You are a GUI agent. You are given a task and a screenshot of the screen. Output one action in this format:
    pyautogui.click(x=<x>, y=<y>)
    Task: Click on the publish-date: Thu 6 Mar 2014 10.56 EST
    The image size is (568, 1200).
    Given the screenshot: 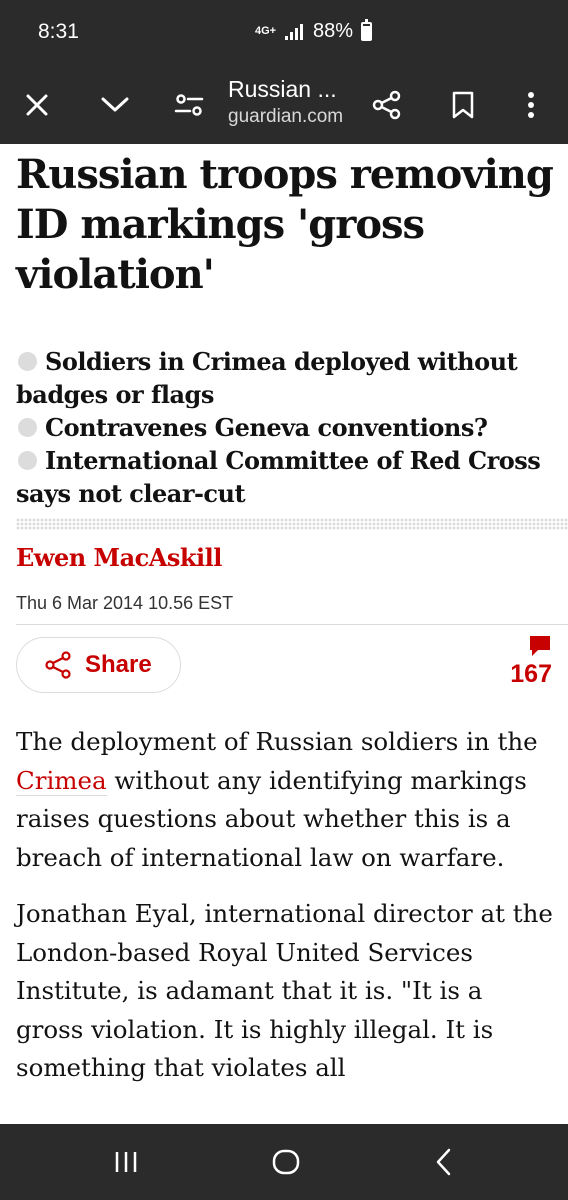 What is the action you would take?
    pyautogui.click(x=125, y=603)
    